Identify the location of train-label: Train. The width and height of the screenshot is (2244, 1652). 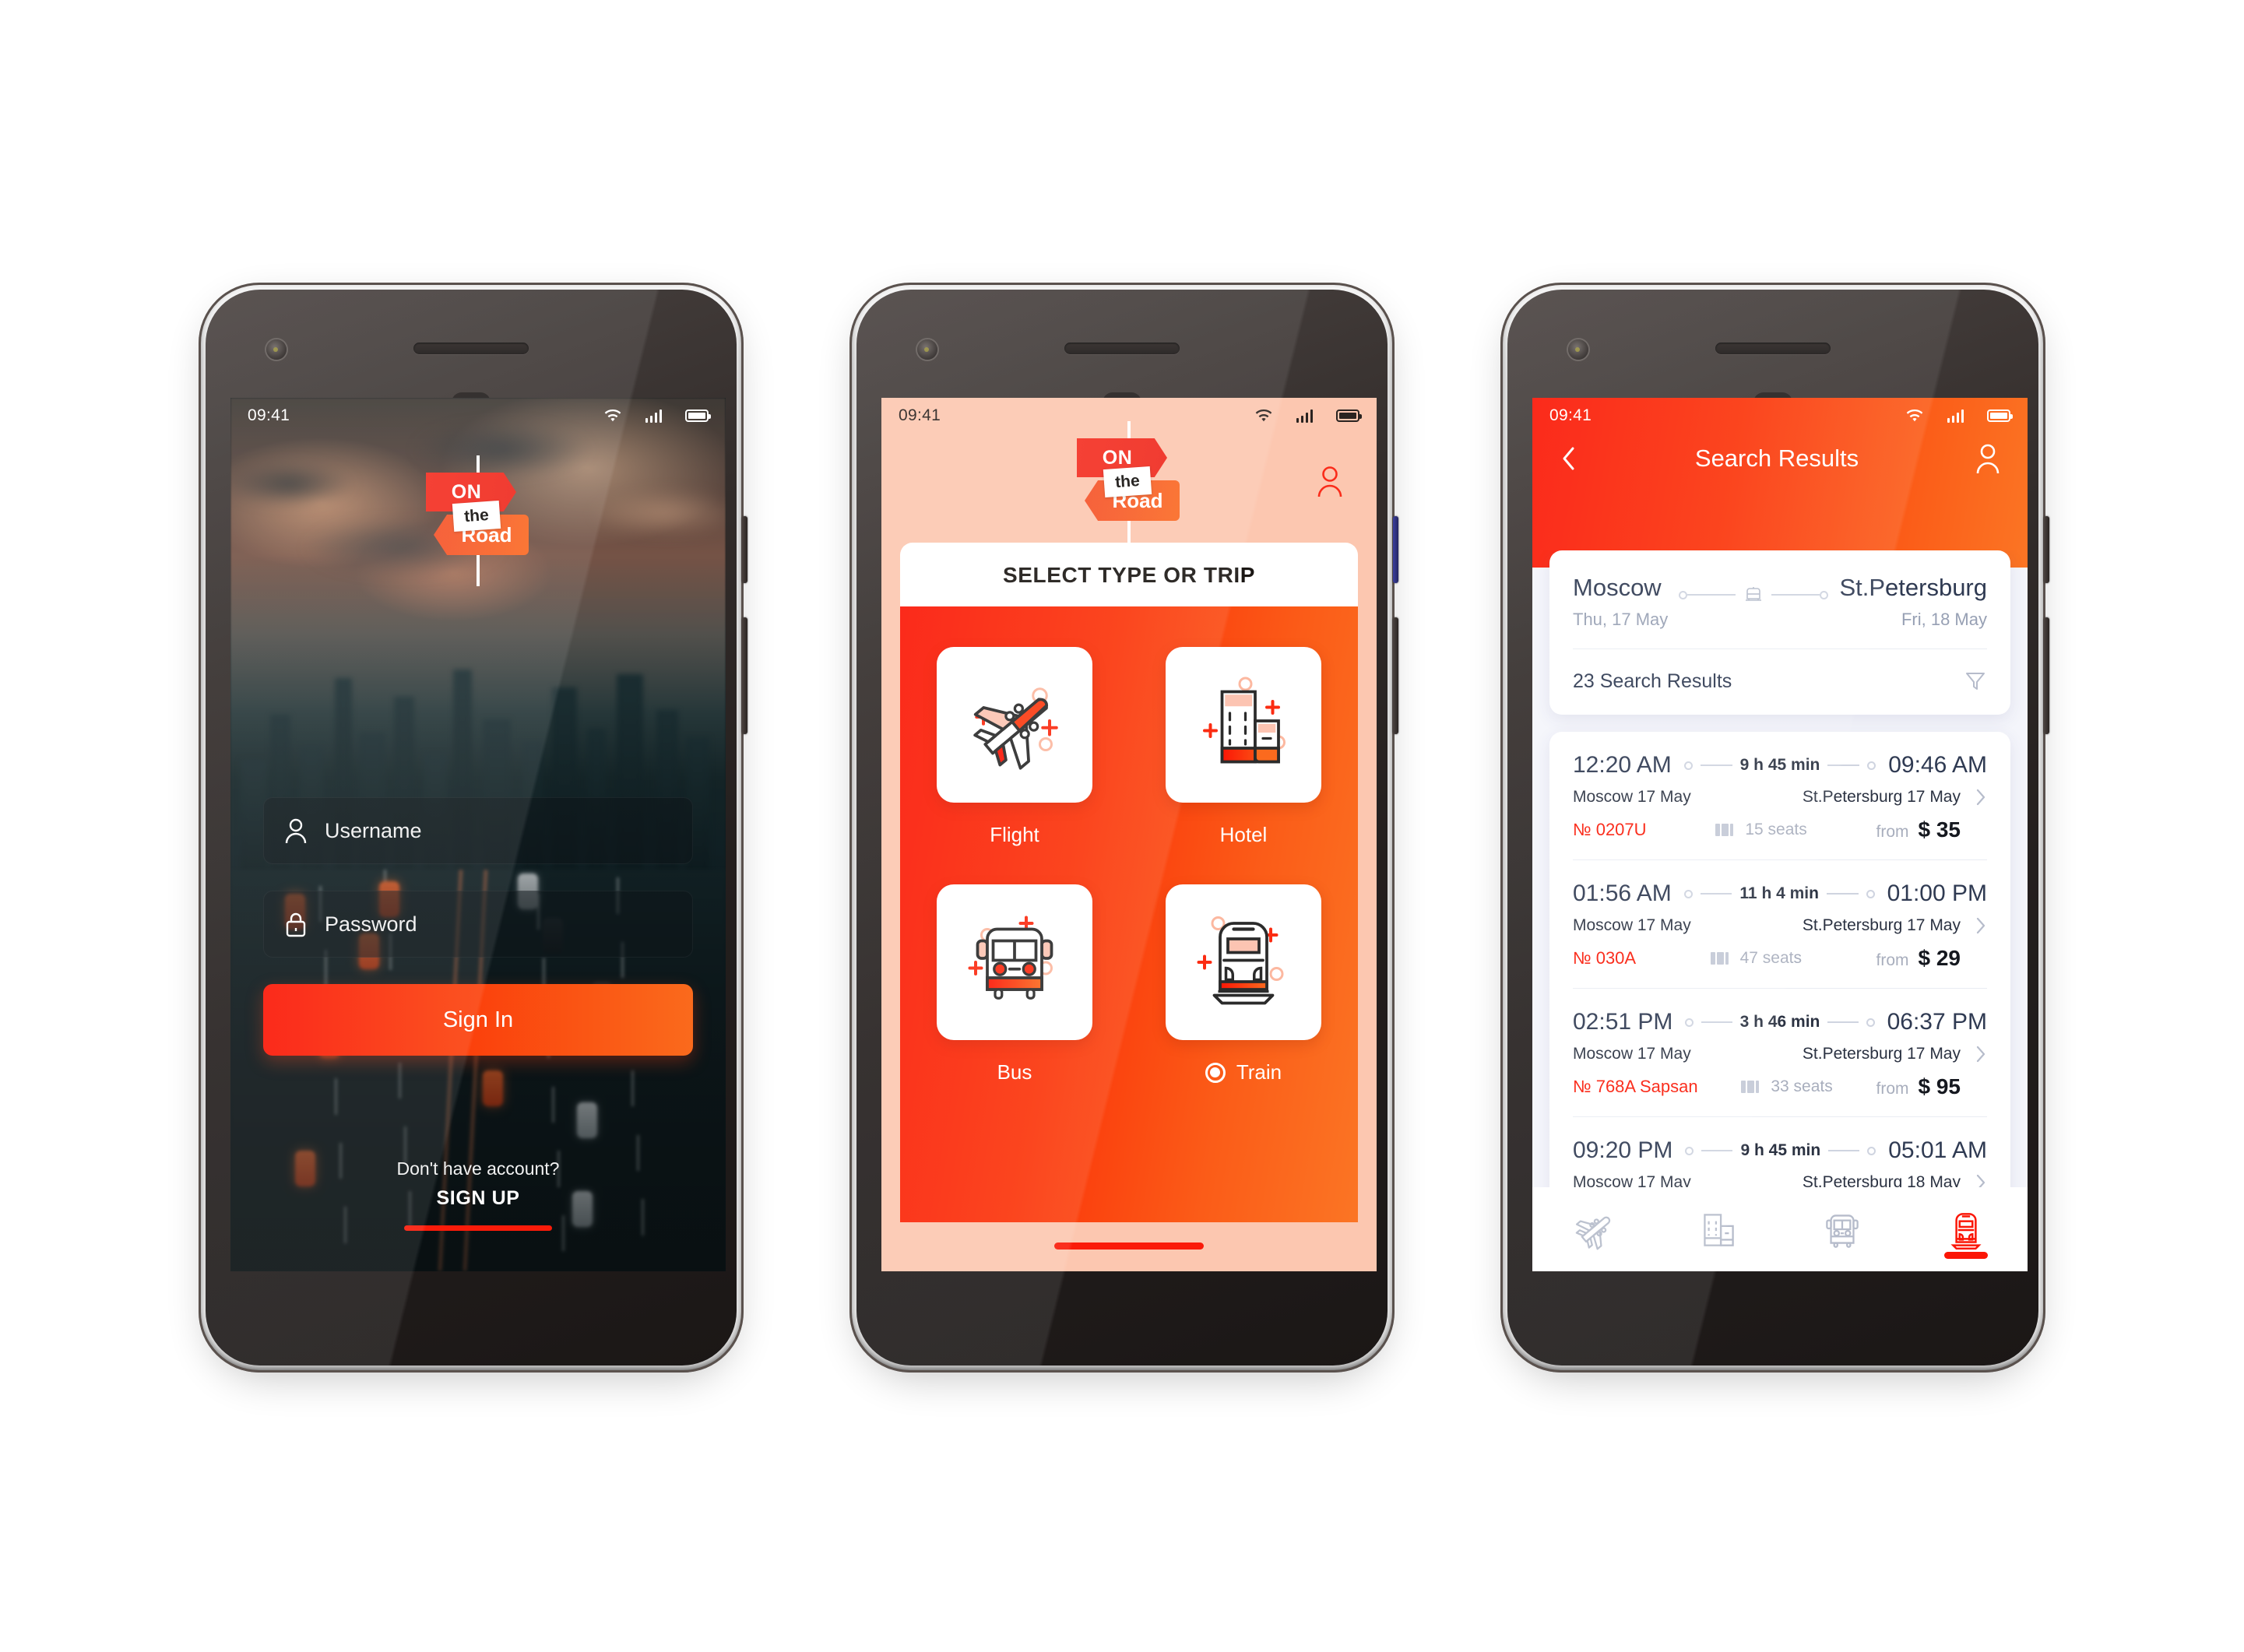
(1259, 1072).